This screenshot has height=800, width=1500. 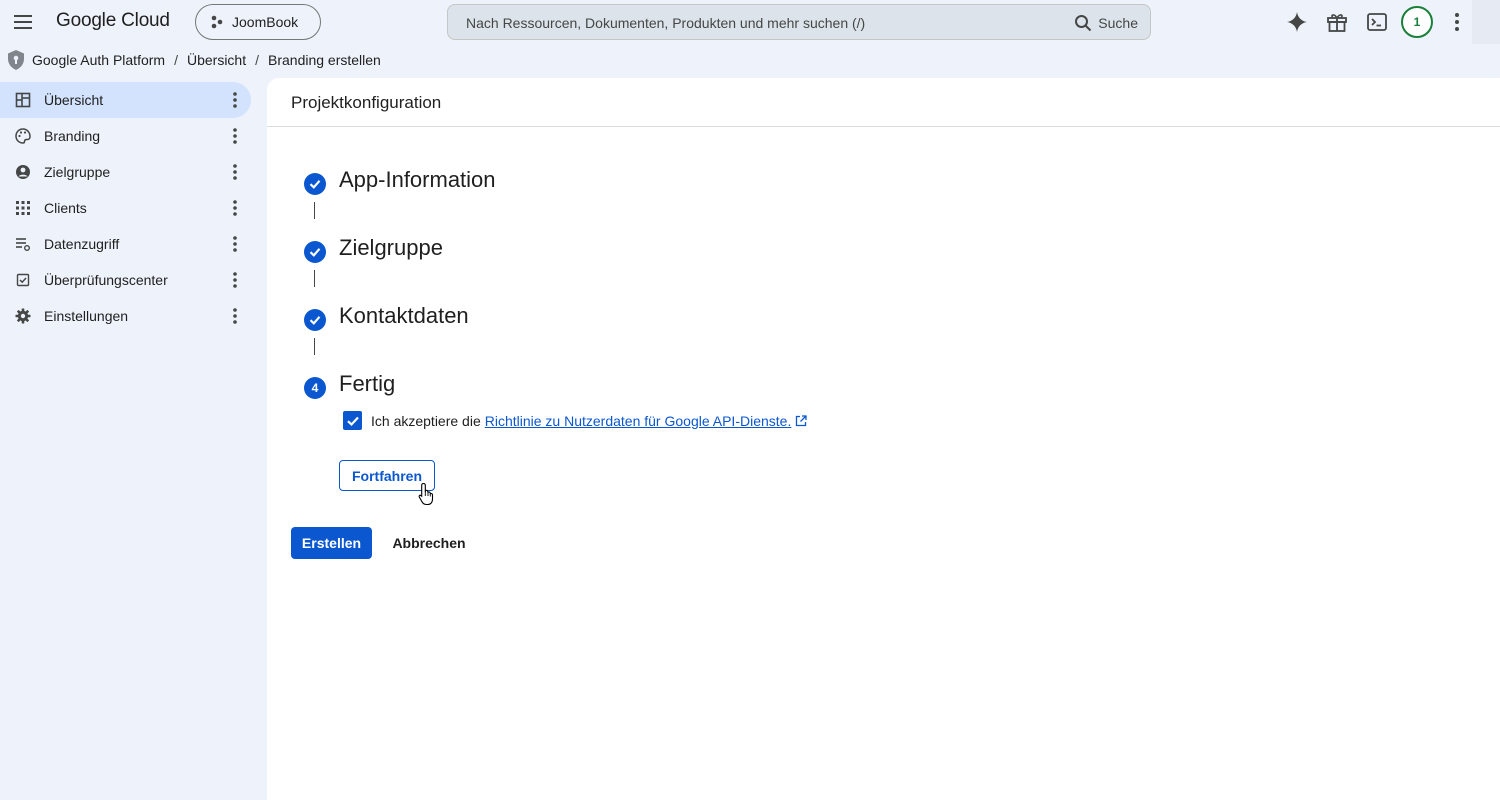 I want to click on hand-cursor-icon, so click(x=426, y=494).